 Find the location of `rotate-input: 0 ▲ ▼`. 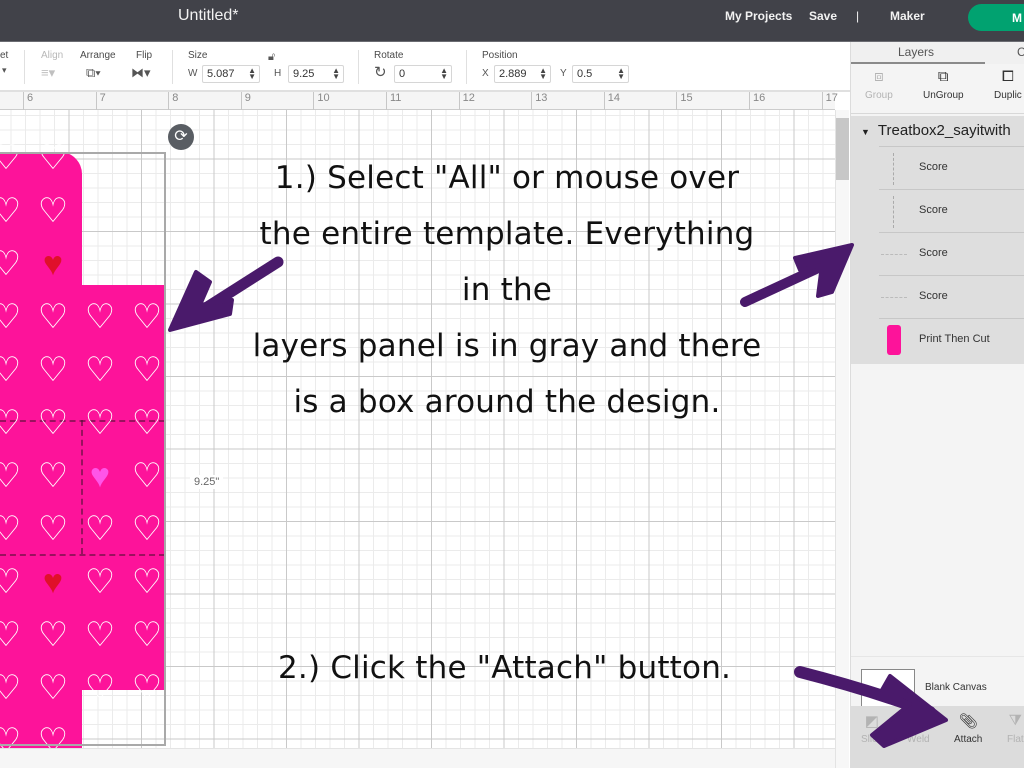

rotate-input: 0 ▲ ▼ is located at coordinates (423, 74).